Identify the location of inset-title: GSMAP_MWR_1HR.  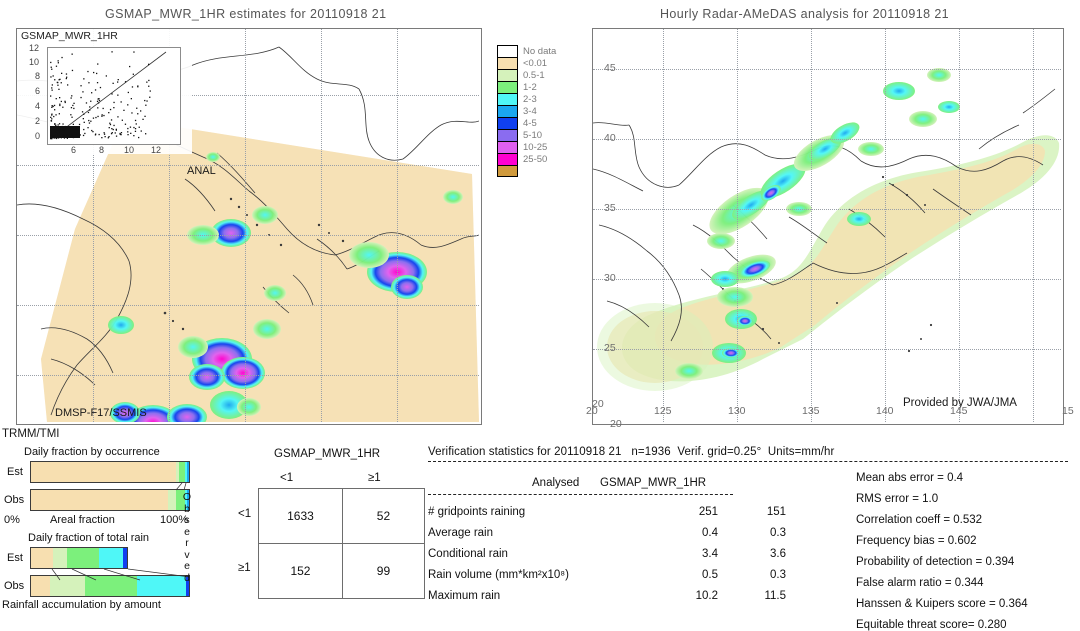
(69, 36).